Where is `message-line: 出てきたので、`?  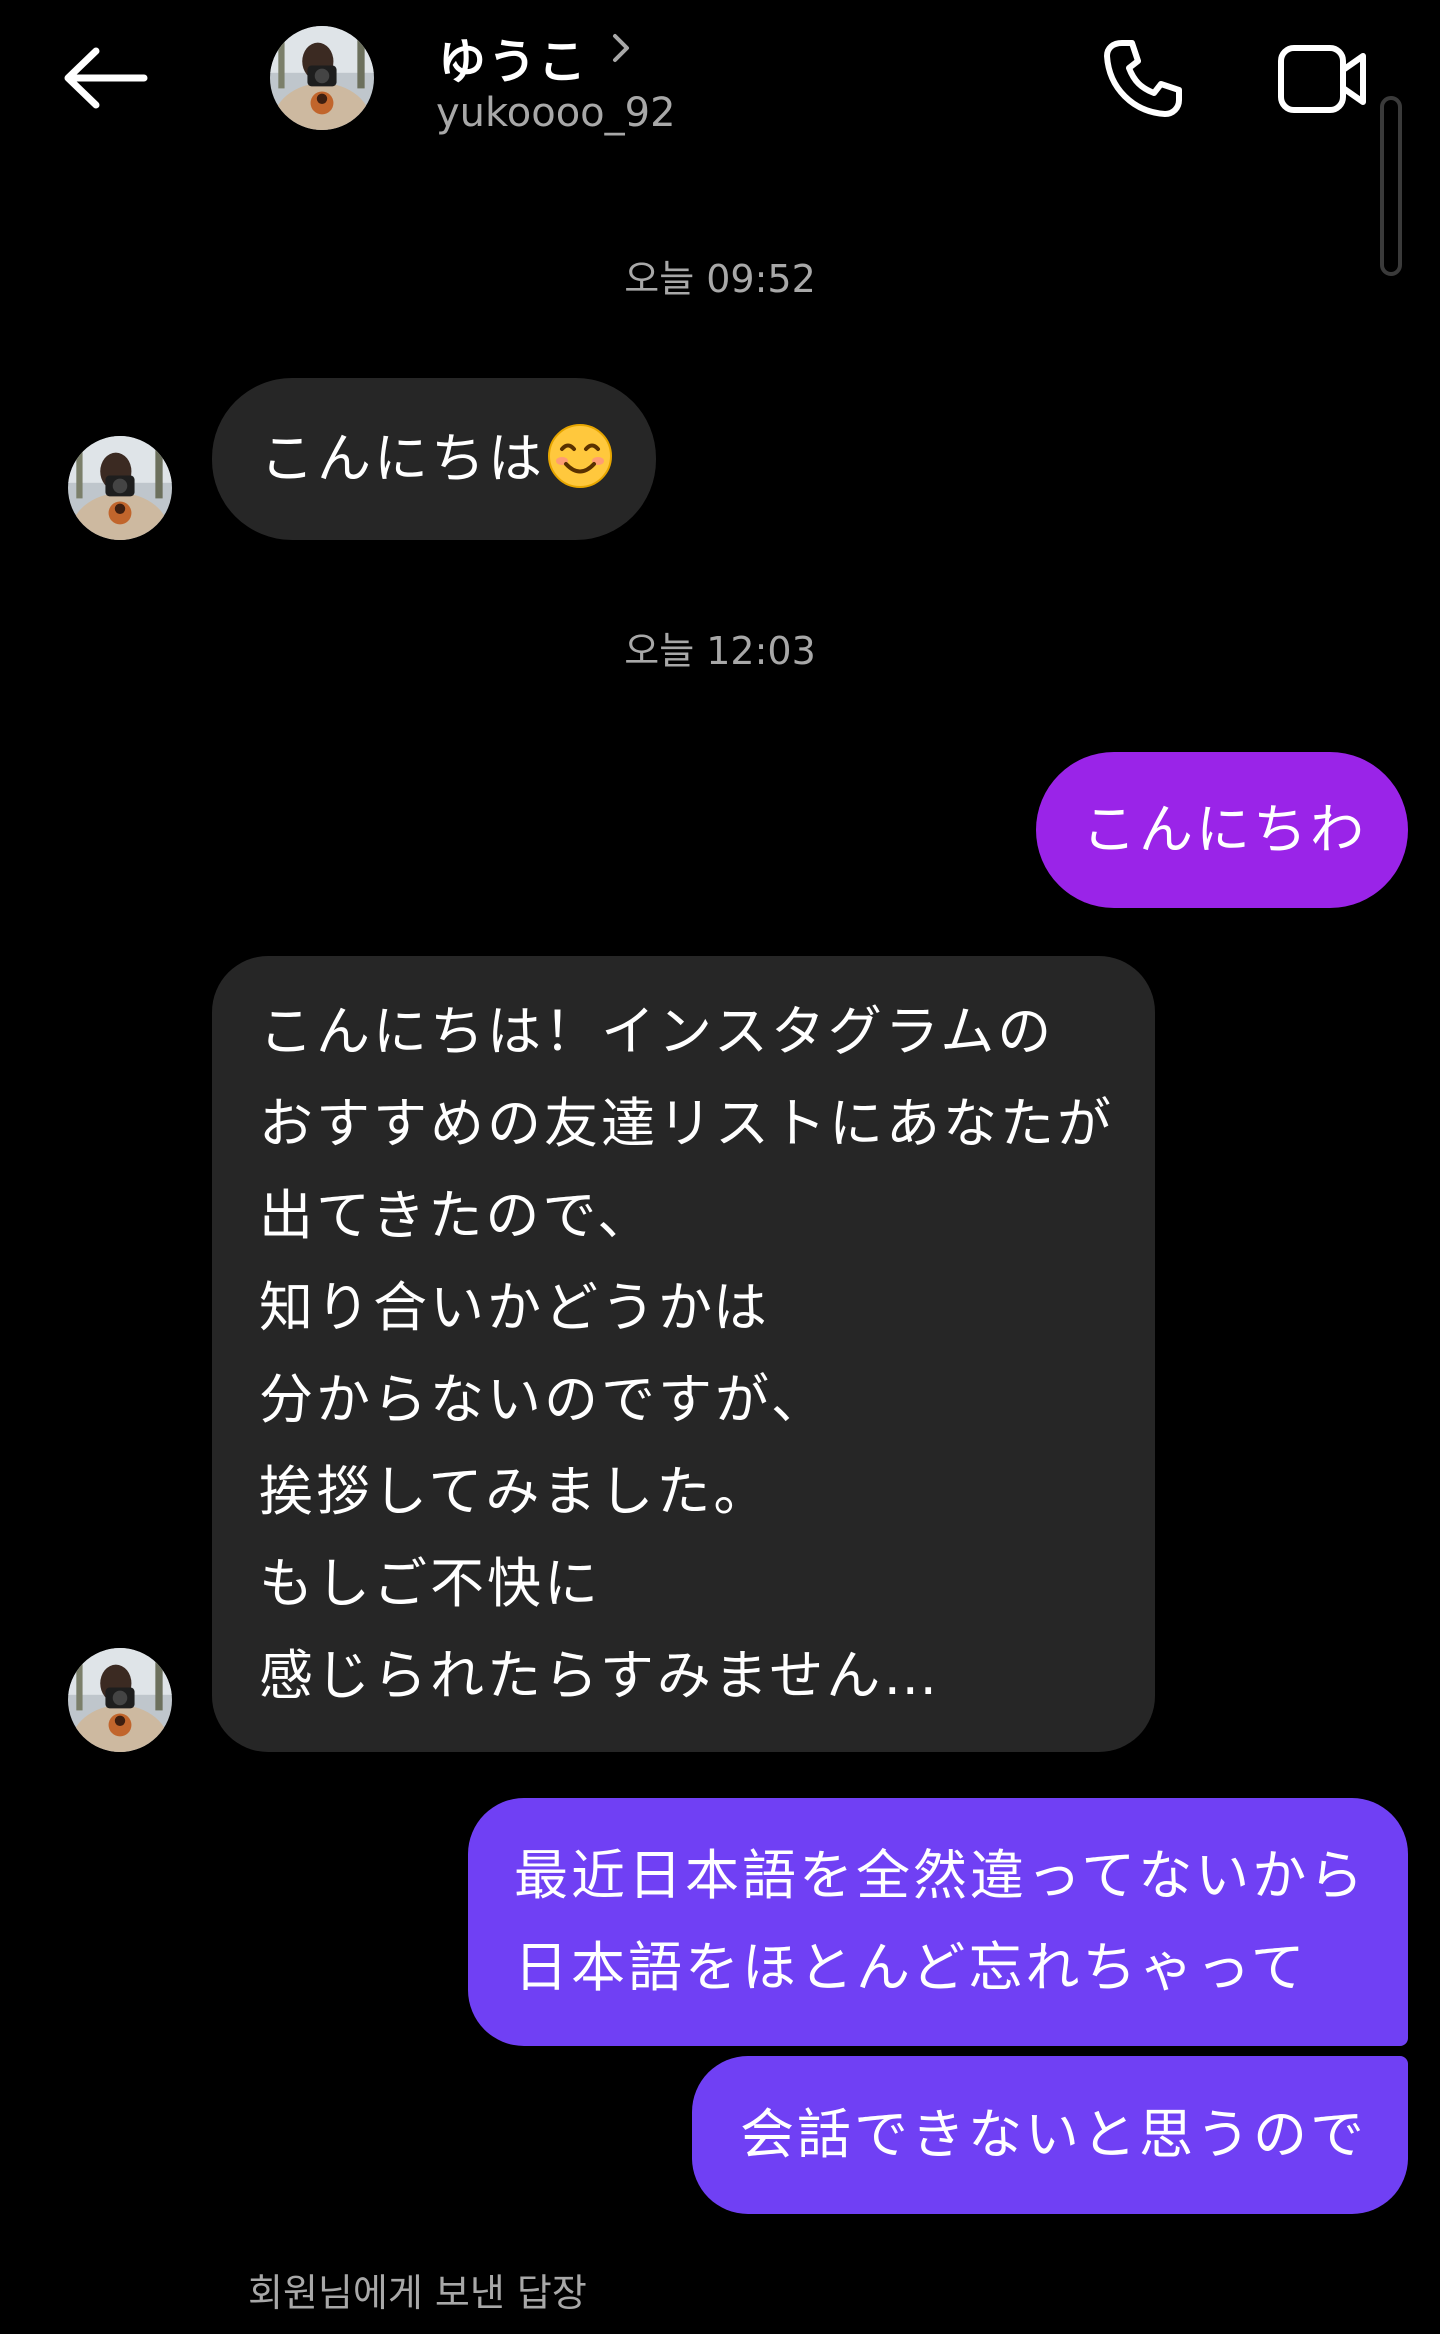 message-line: 出てきたので、 is located at coordinates (457, 1215).